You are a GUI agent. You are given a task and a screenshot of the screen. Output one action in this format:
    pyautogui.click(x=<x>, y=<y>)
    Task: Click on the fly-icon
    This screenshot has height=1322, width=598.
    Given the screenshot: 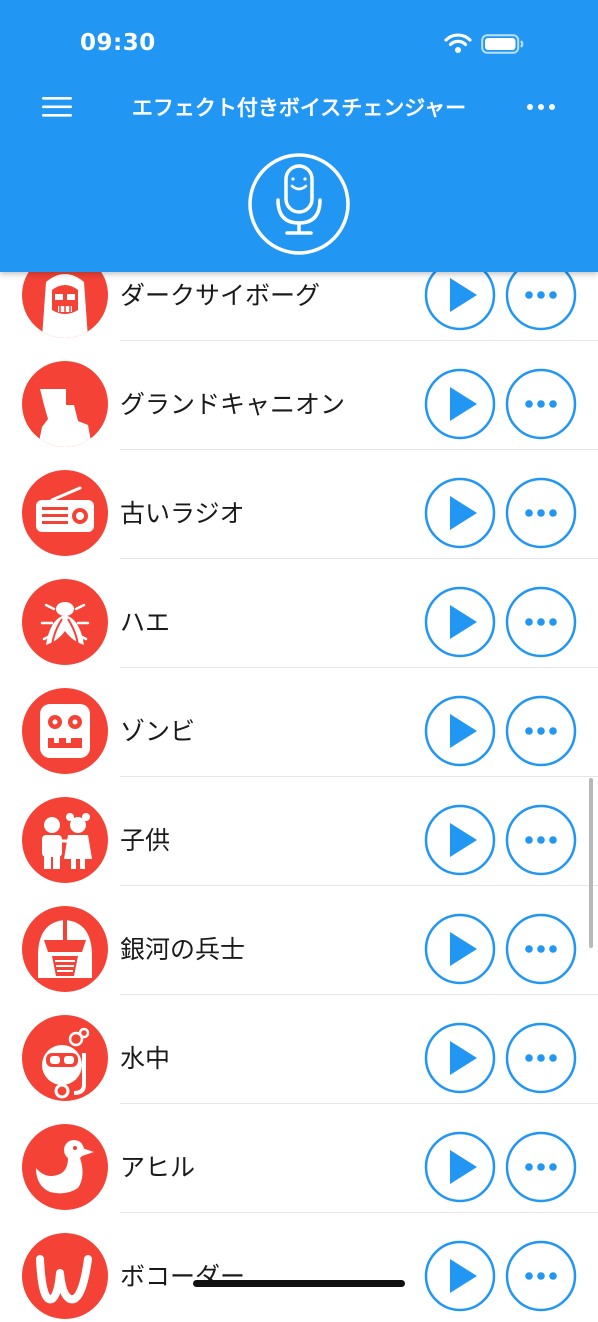 What is the action you would take?
    pyautogui.click(x=65, y=622)
    